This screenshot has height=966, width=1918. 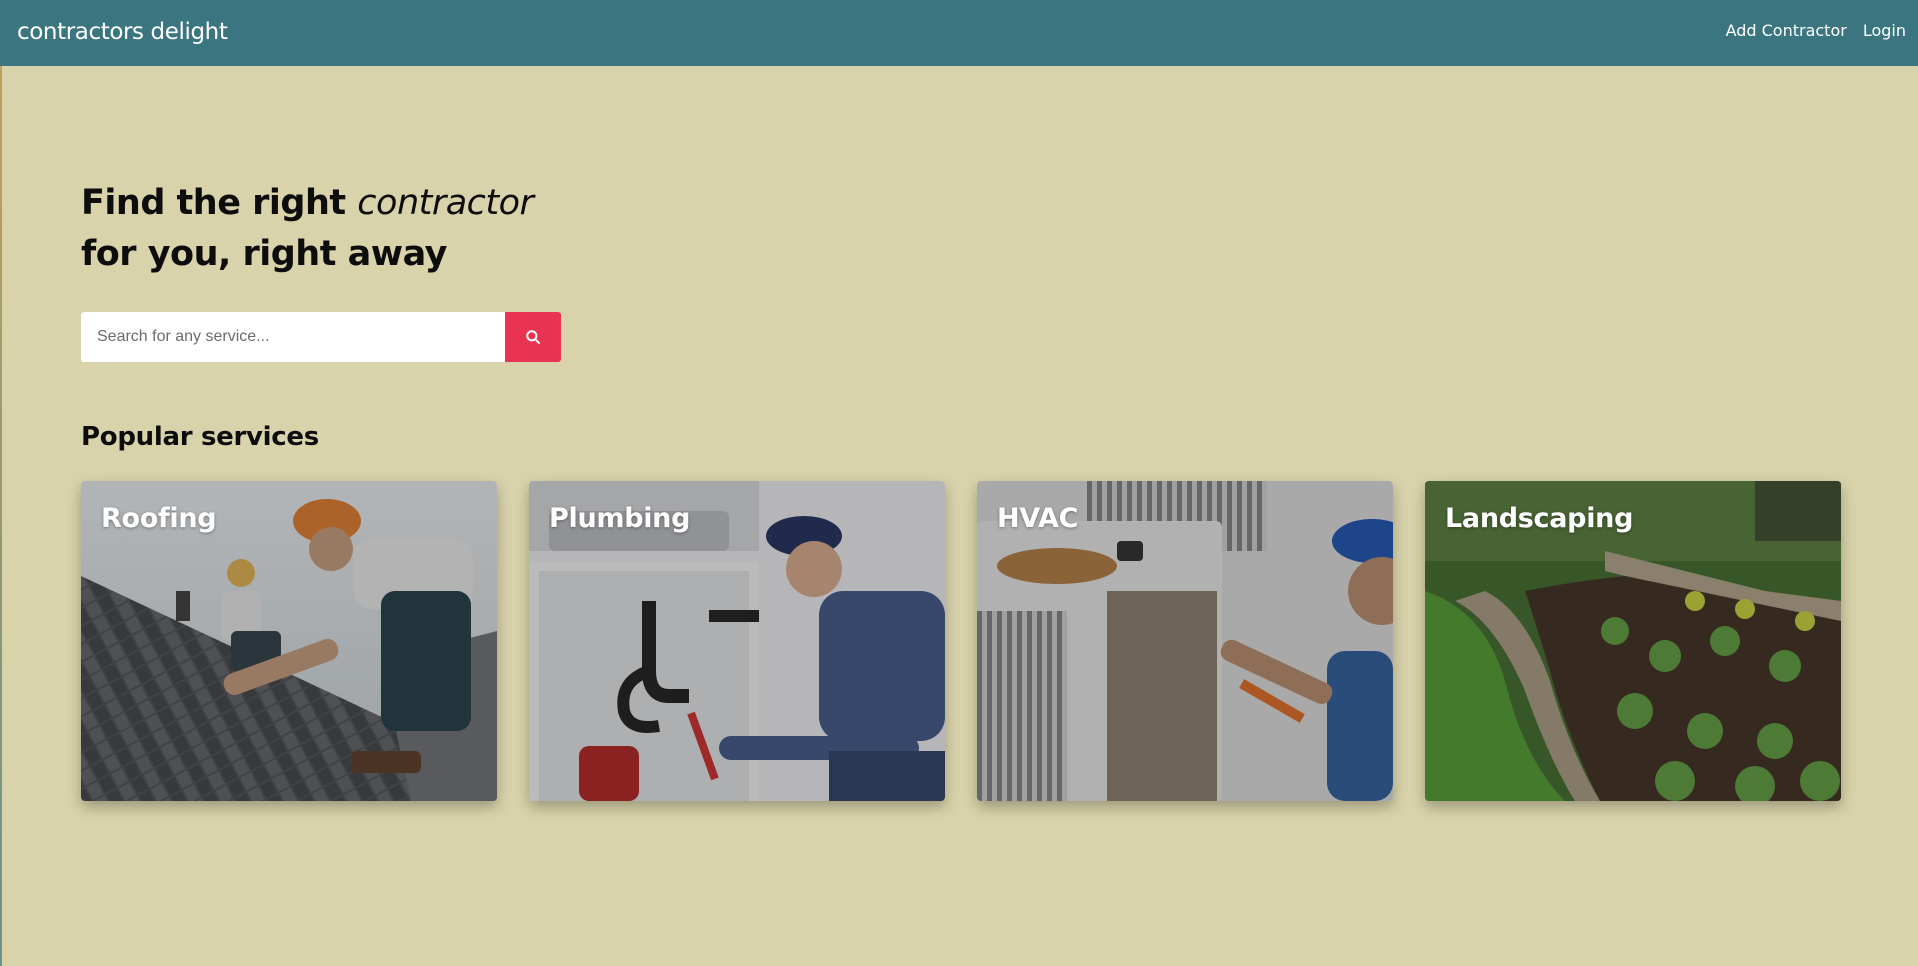 I want to click on add-contractor-link: Add Contractor, so click(x=1786, y=31).